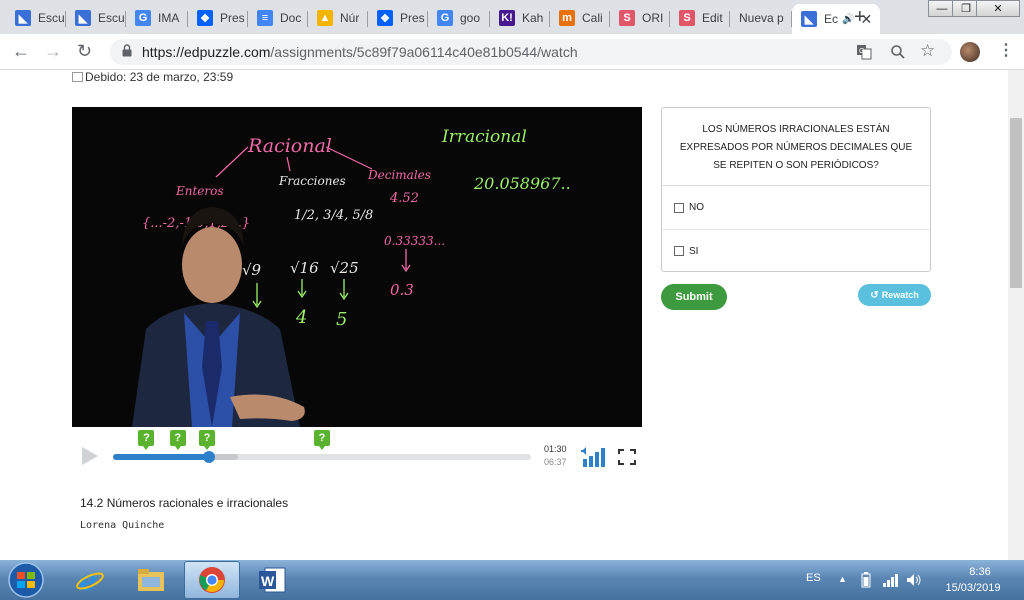 The height and width of the screenshot is (600, 1024). Describe the element at coordinates (512, 580) in the screenshot. I see `windows-taskbar: e W ES ▲ 8:36 15/03/2019` at that location.